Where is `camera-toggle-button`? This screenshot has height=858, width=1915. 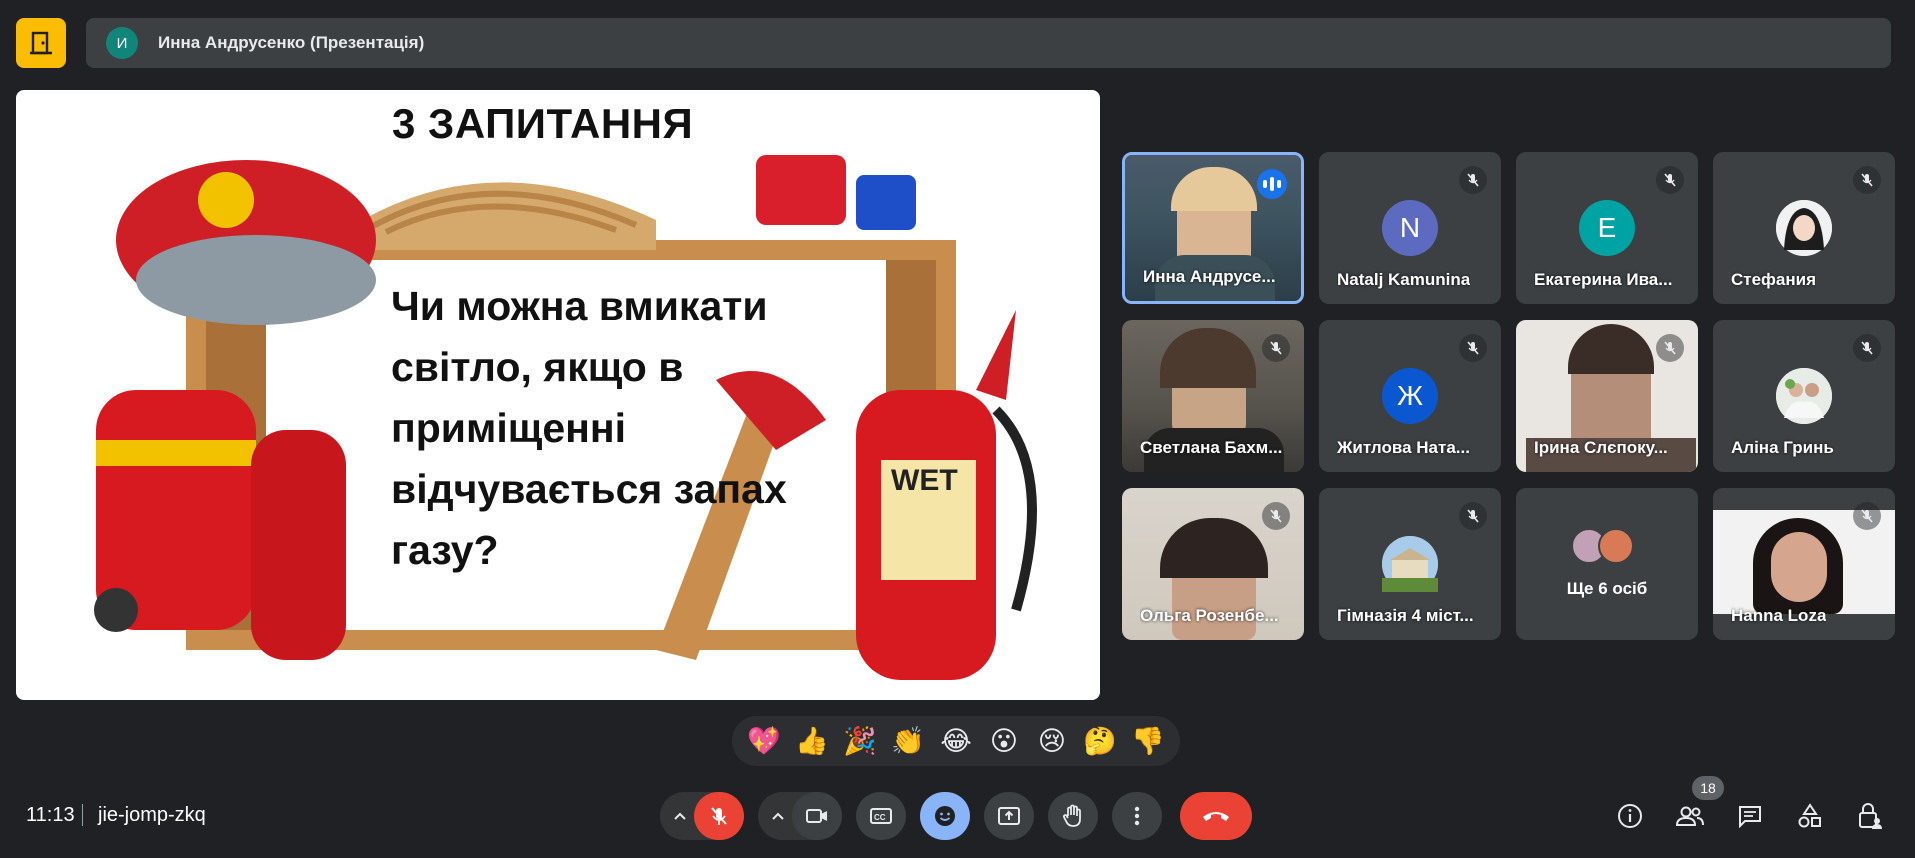 camera-toggle-button is located at coordinates (817, 816).